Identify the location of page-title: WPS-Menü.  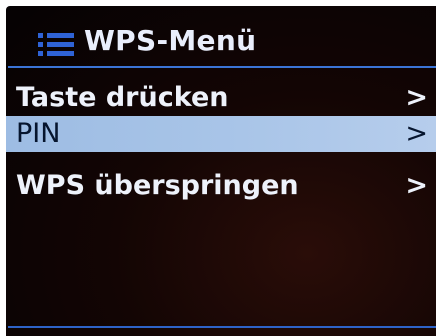
(170, 40).